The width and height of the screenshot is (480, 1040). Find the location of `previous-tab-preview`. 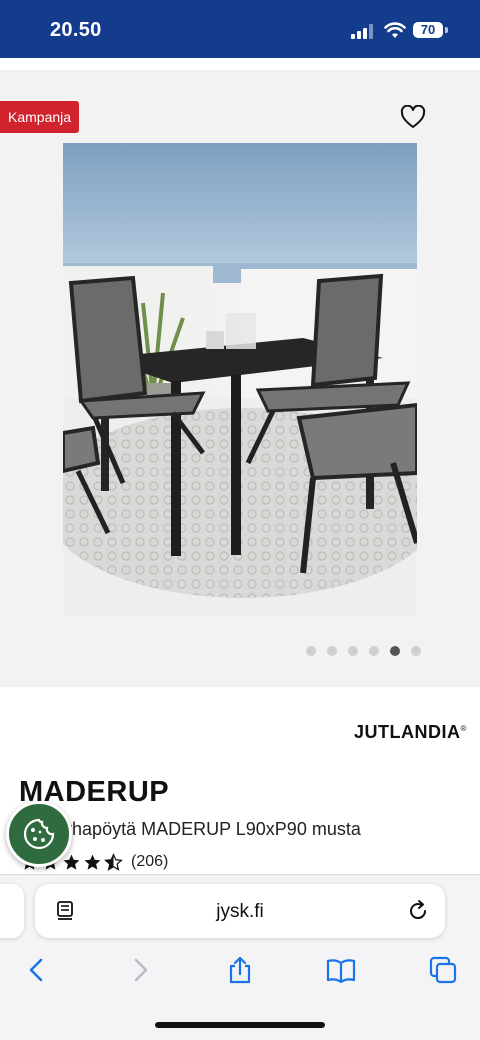

previous-tab-preview is located at coordinates (12, 911).